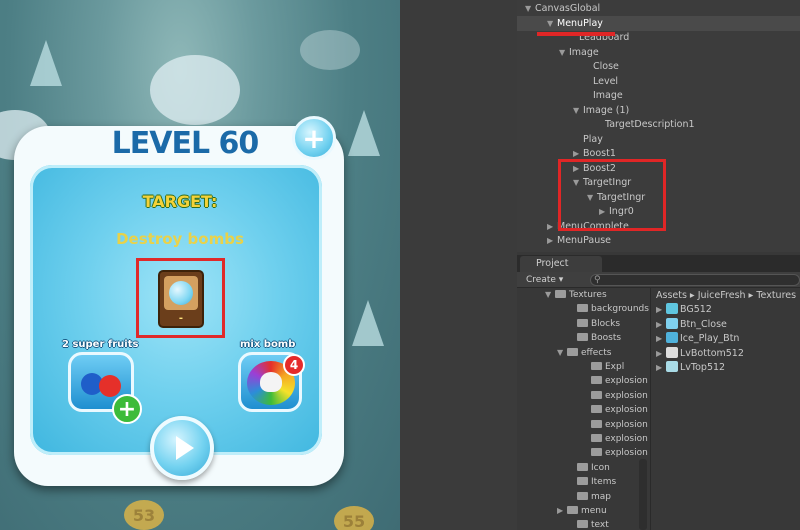 The width and height of the screenshot is (800, 530). What do you see at coordinates (100, 344) in the screenshot?
I see `boost1-label: 2 super fruits` at bounding box center [100, 344].